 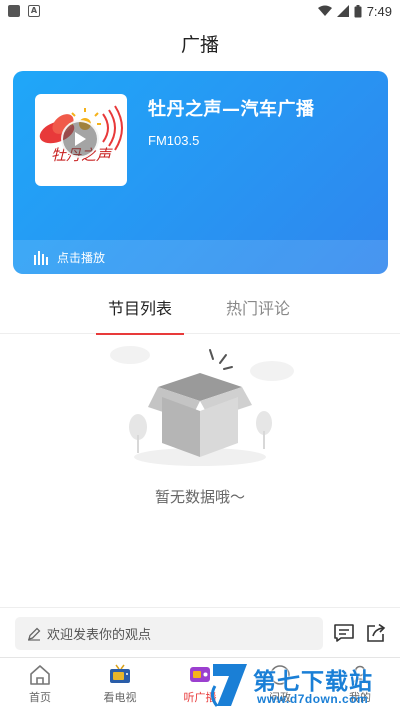 I want to click on play-icon, so click(x=80, y=139).